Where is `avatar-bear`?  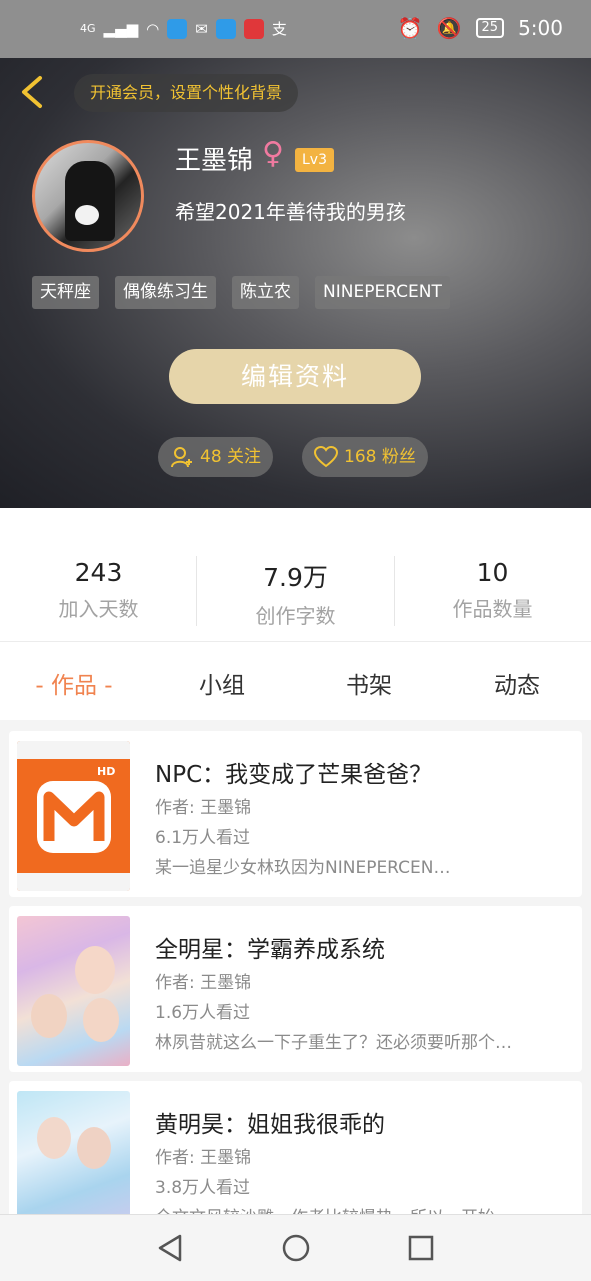
avatar-bear is located at coordinates (87, 215).